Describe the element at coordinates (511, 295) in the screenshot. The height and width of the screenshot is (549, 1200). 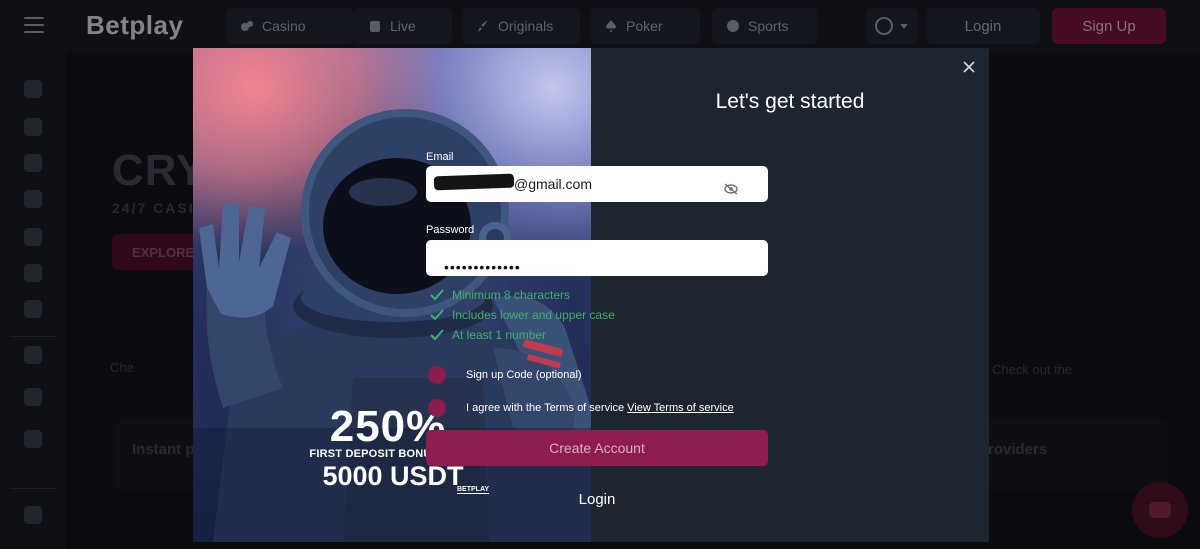
I see `password-rule-text: Minimum 8 characters` at that location.